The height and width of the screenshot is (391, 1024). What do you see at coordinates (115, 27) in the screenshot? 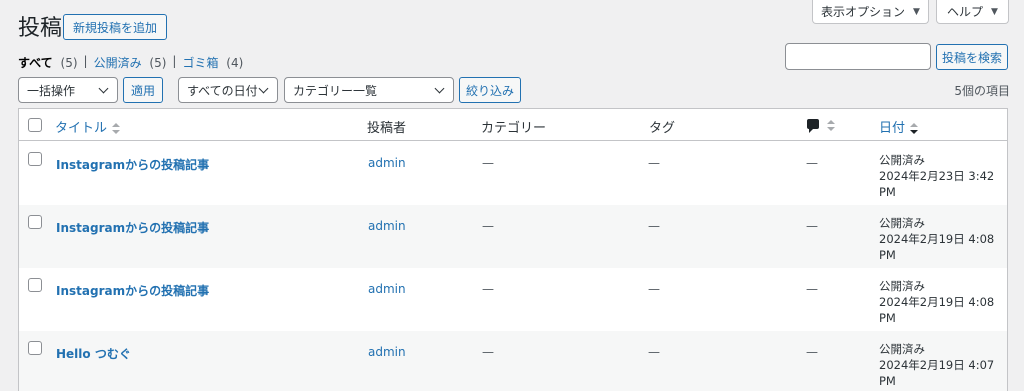
I see `add-new-post-button: 新規投稿を追加` at bounding box center [115, 27].